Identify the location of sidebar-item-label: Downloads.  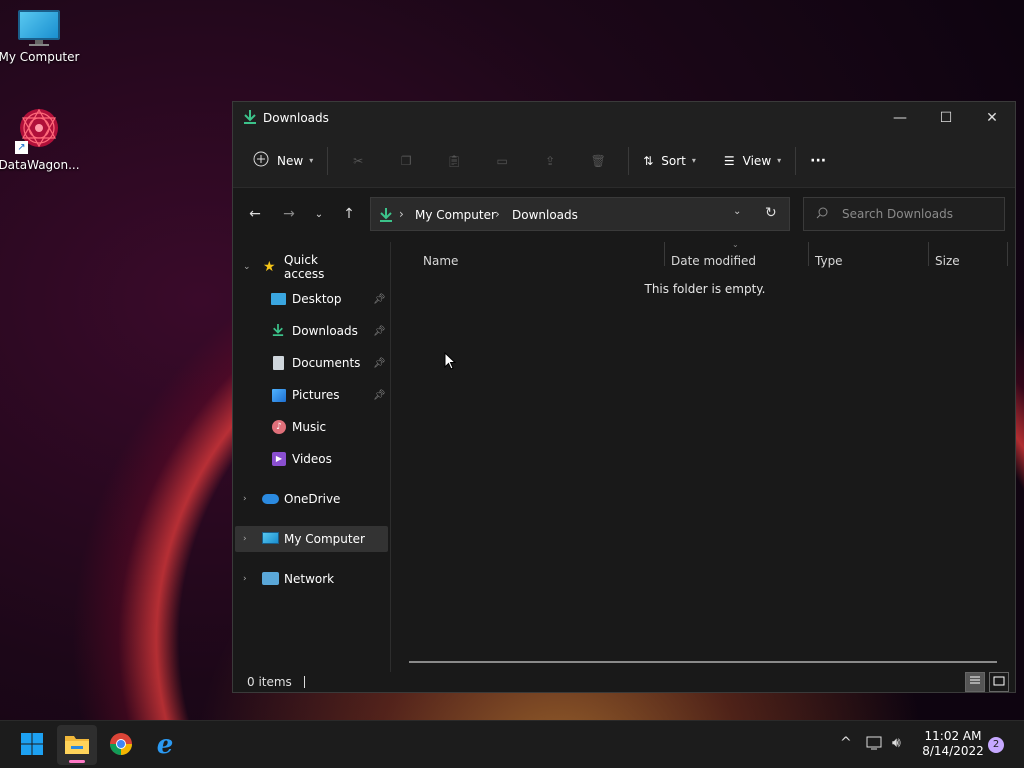
(325, 331).